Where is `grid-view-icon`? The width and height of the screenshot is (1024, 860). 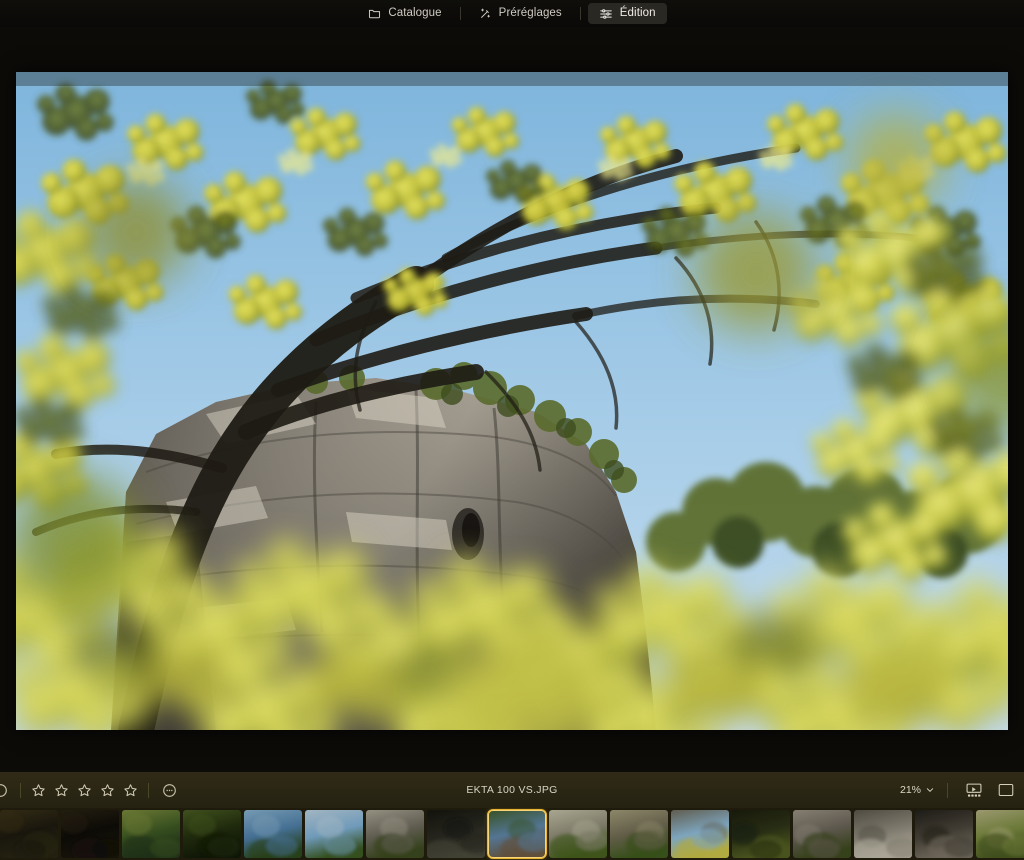 grid-view-icon is located at coordinates (1006, 790).